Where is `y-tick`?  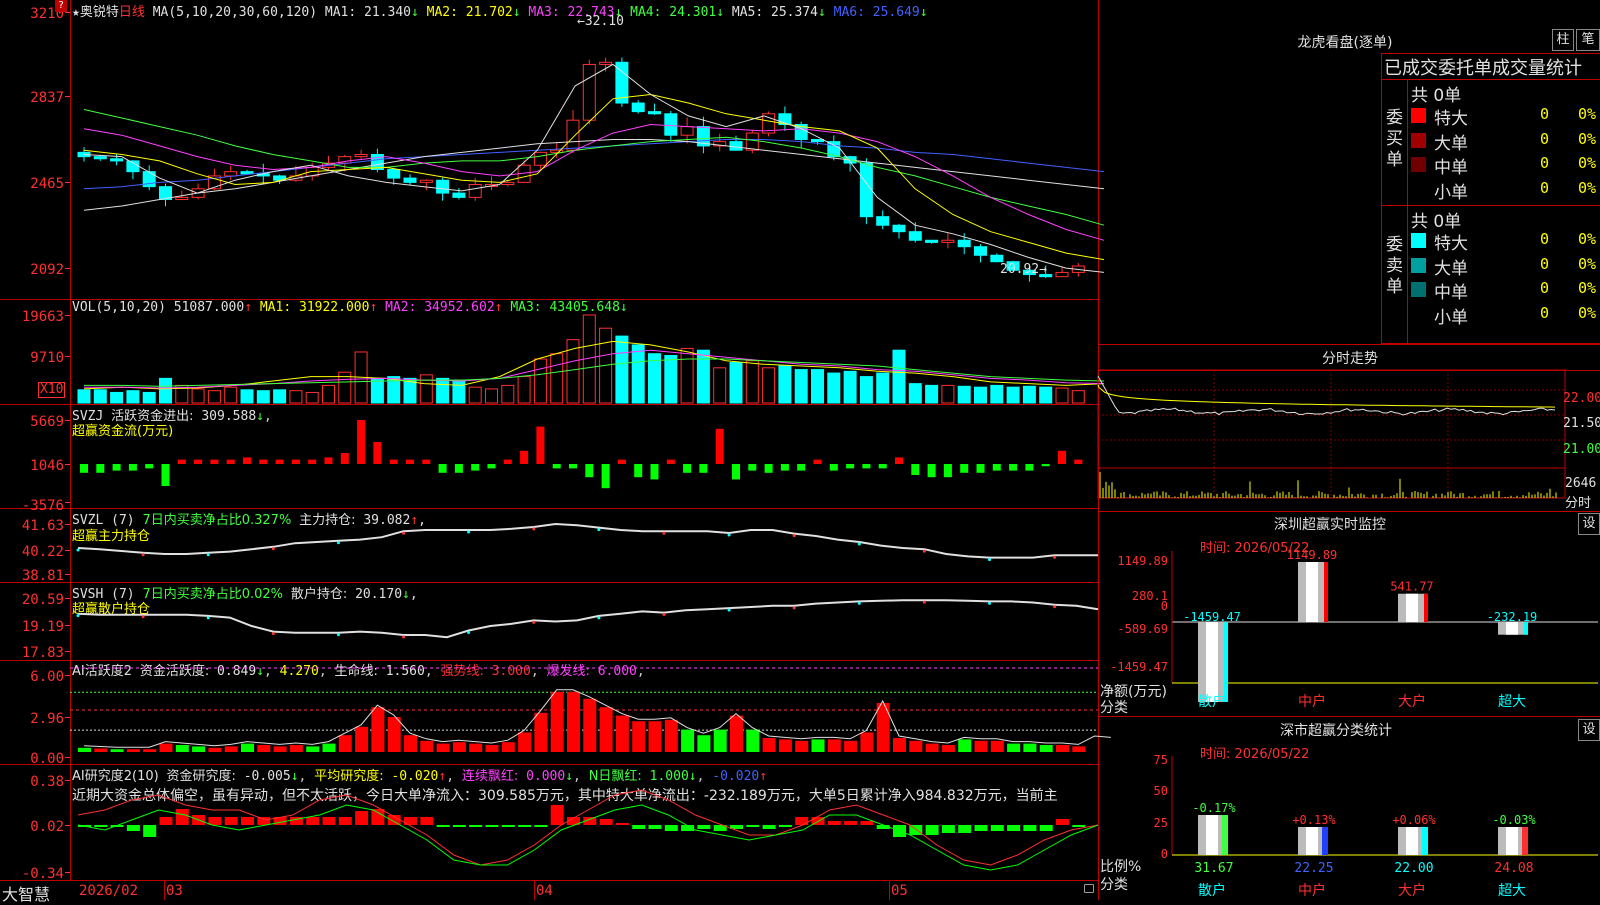 y-tick is located at coordinates (67, 268).